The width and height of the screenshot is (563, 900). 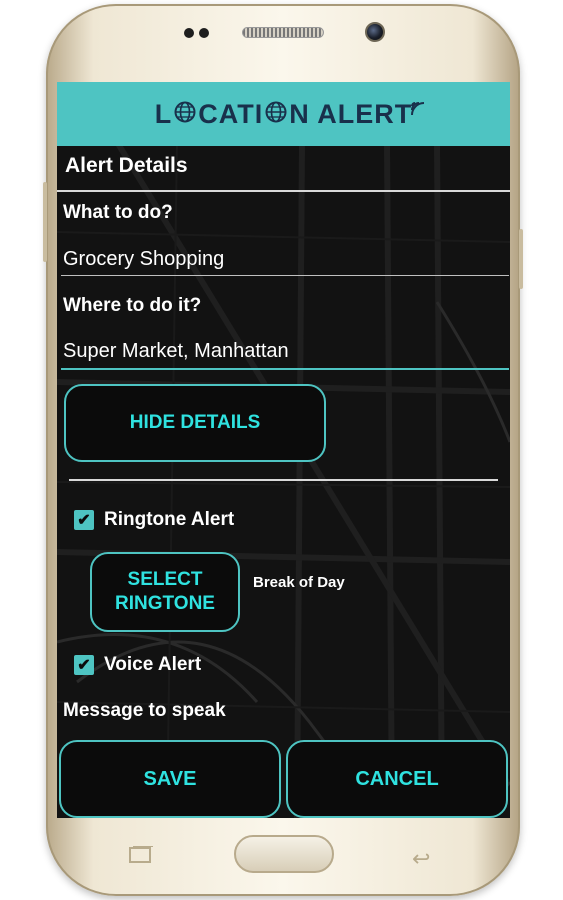 What do you see at coordinates (165, 603) in the screenshot?
I see `select-ringtone-line2: RINGTONE` at bounding box center [165, 603].